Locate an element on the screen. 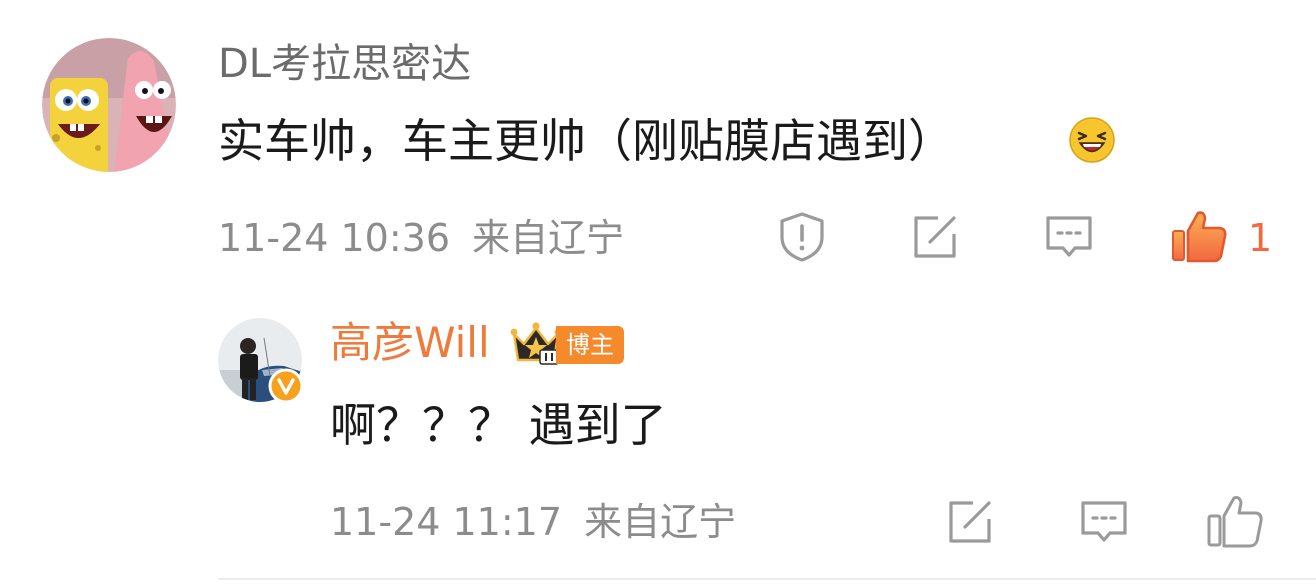  avatar is located at coordinates (109, 105).